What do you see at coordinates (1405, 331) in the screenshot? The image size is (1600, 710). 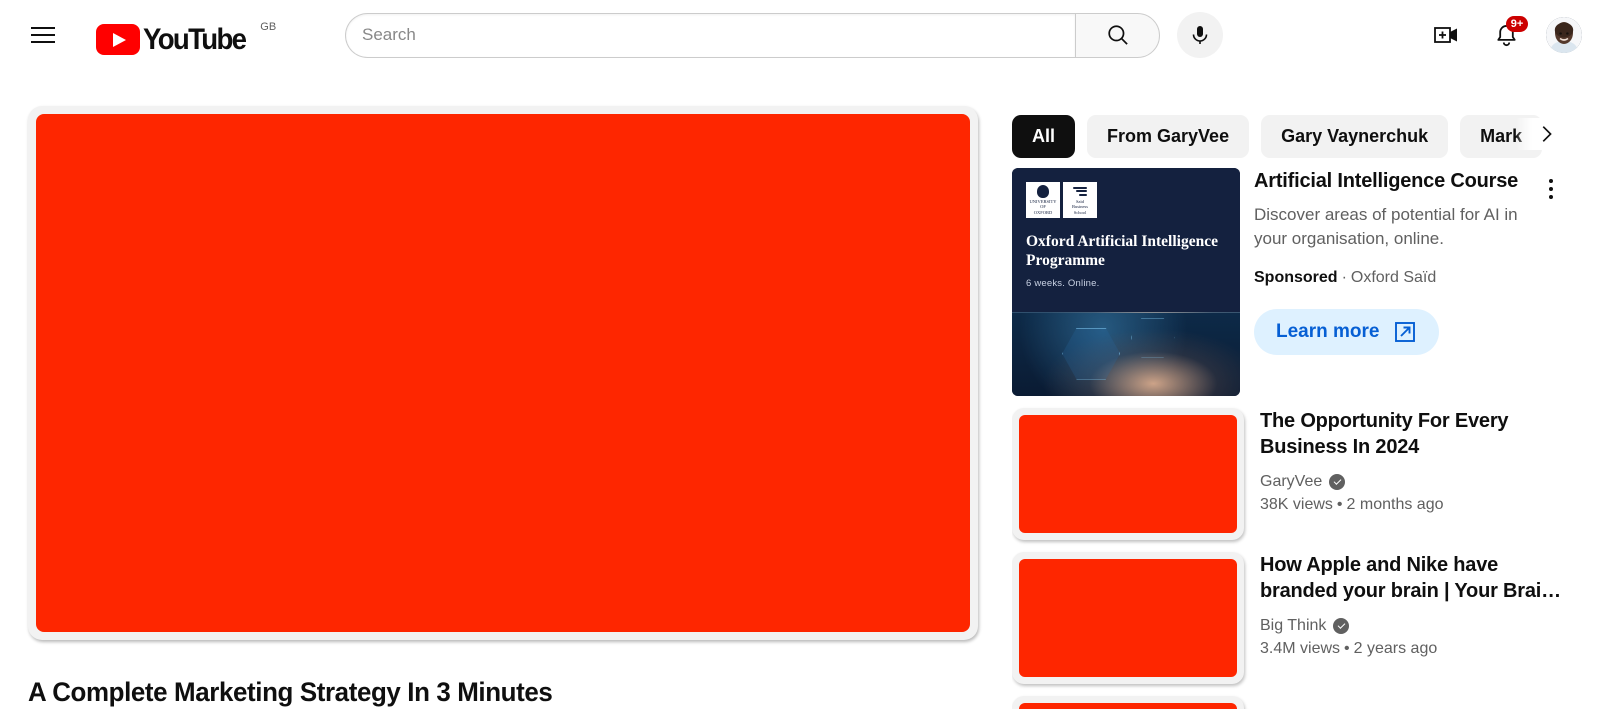 I see `external-link-icon` at bounding box center [1405, 331].